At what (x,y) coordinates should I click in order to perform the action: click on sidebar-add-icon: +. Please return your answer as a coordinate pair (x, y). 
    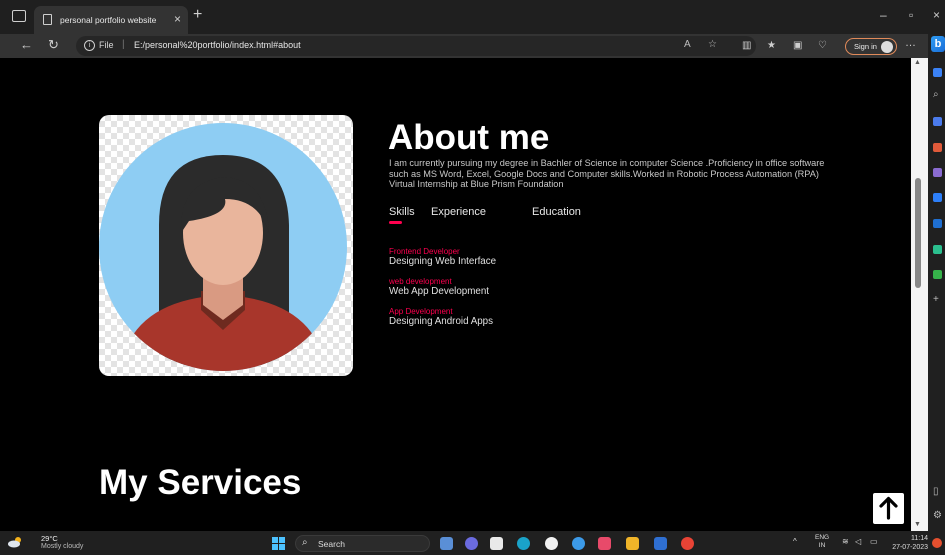
    Looking at the image, I should click on (936, 299).